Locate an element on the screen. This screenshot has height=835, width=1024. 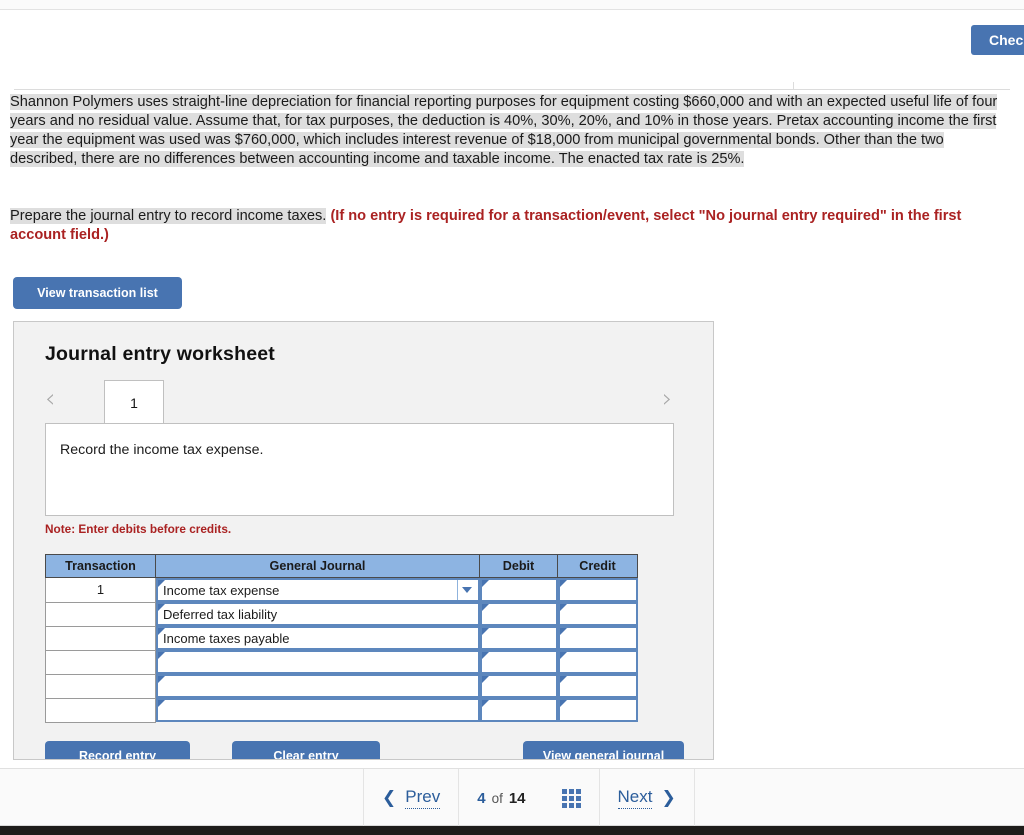
account-2-value: Deferred tax liability is located at coordinates (220, 614).